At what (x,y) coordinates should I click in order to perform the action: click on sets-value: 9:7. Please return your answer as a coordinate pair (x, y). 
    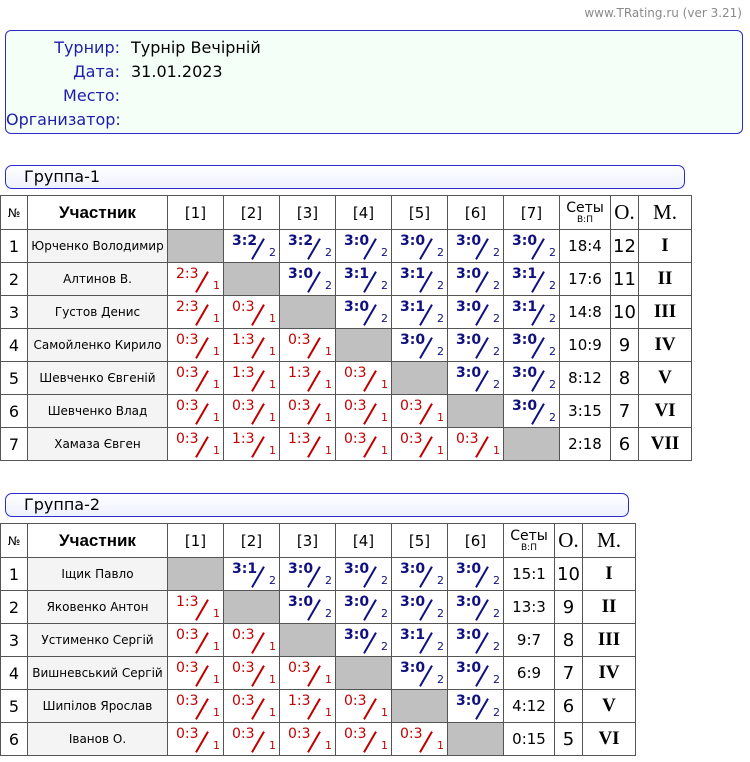
    Looking at the image, I should click on (529, 640).